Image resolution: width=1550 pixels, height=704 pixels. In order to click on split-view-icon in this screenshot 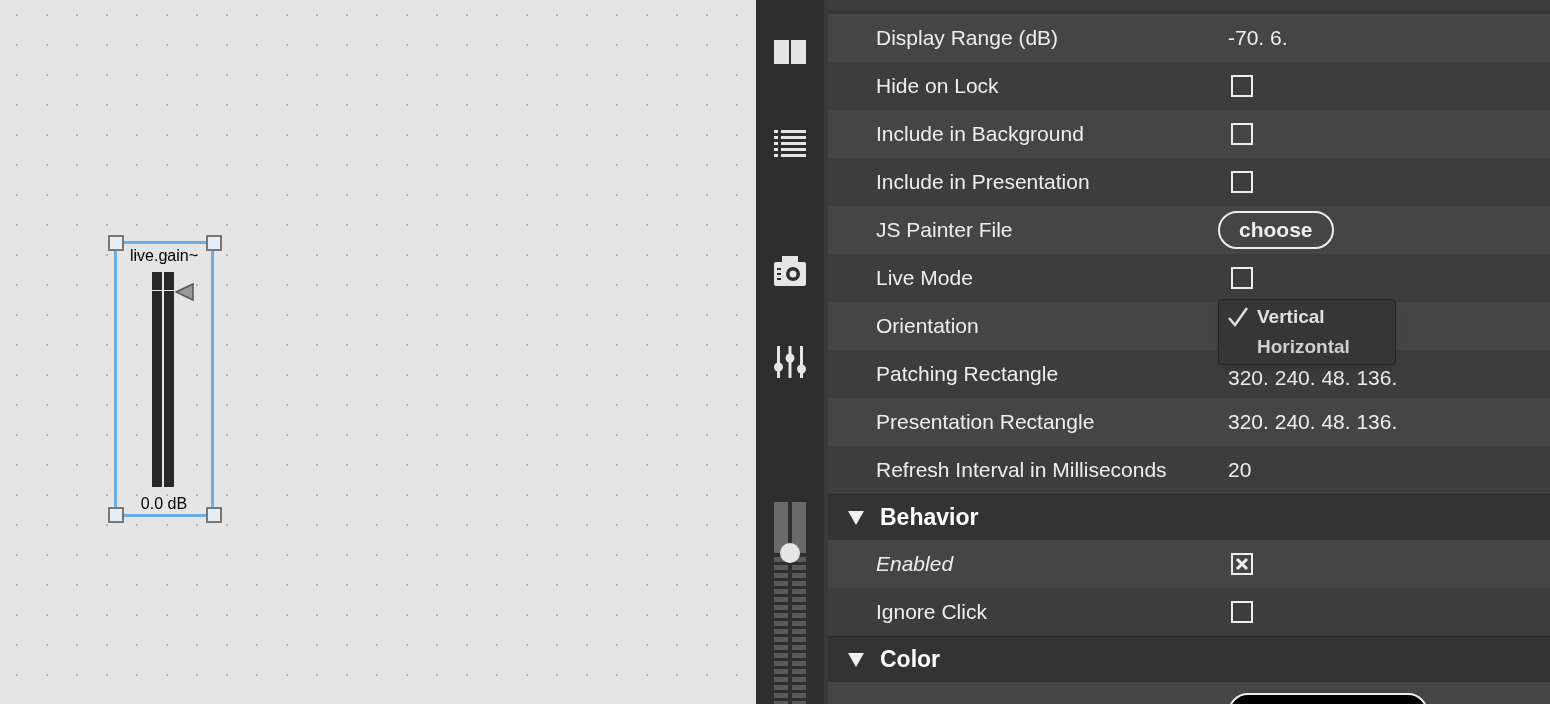, I will do `click(790, 52)`.